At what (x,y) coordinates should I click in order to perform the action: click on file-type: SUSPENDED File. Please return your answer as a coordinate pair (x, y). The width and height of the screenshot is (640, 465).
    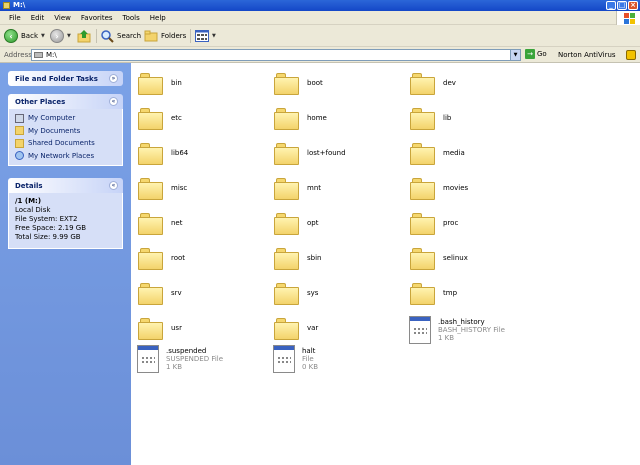
    Looking at the image, I should click on (195, 359).